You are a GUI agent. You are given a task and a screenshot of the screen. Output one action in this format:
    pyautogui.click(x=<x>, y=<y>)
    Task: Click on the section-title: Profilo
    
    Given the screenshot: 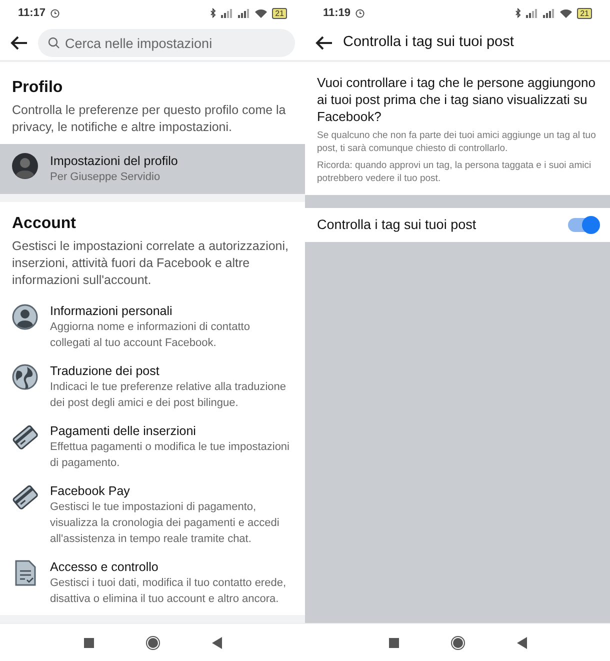 What is the action you would take?
    pyautogui.click(x=37, y=88)
    